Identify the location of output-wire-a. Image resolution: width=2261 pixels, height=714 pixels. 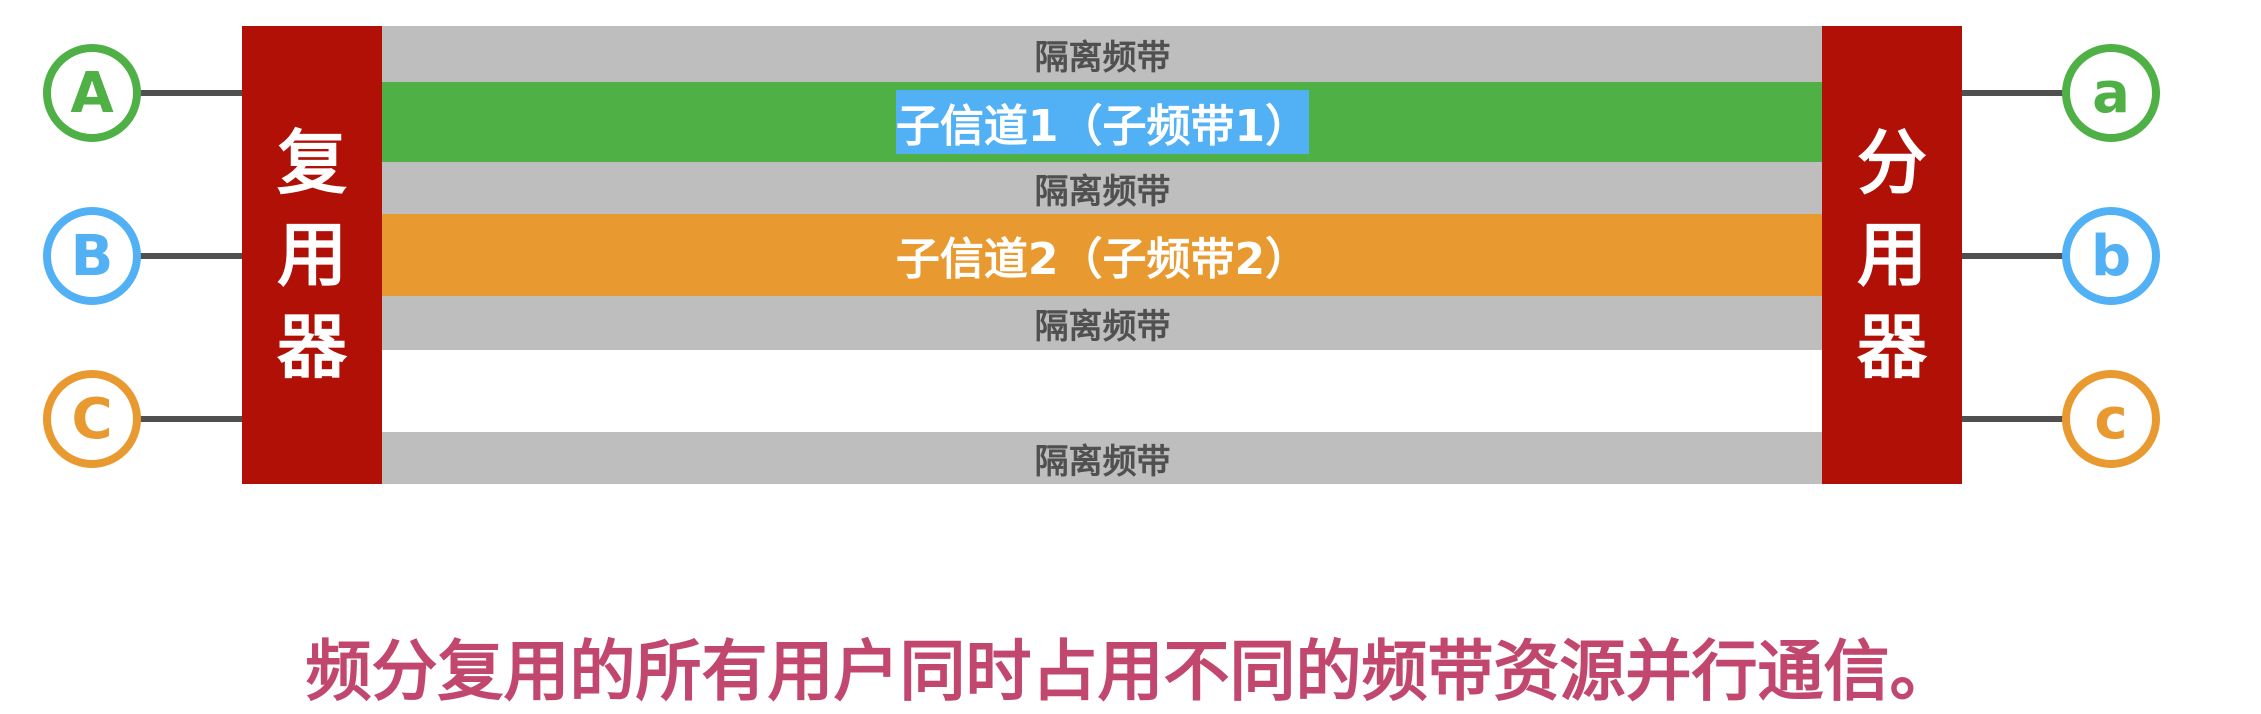
(2014, 93).